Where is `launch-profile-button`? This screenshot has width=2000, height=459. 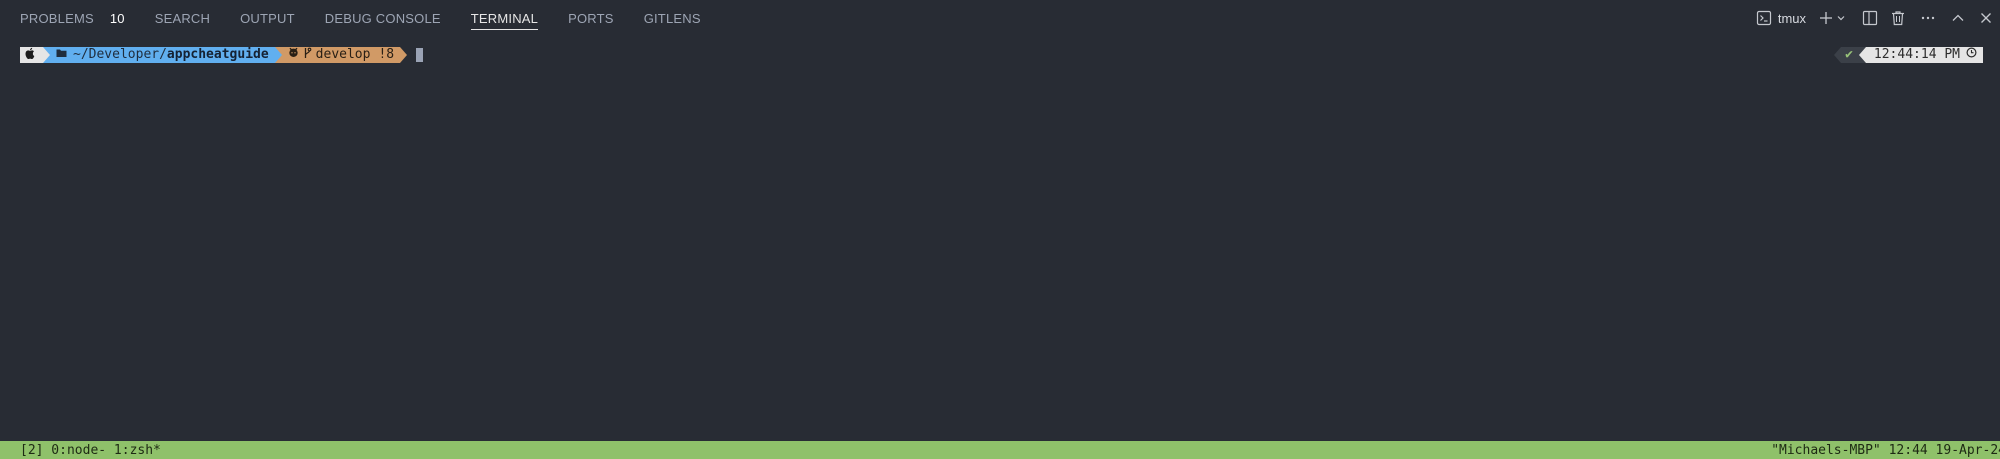
launch-profile-button is located at coordinates (1841, 18).